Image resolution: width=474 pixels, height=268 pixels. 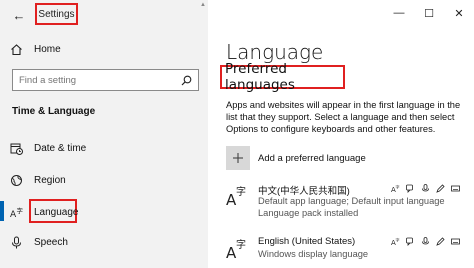 I want to click on window-controls: — ☐ ✕, so click(x=429, y=13).